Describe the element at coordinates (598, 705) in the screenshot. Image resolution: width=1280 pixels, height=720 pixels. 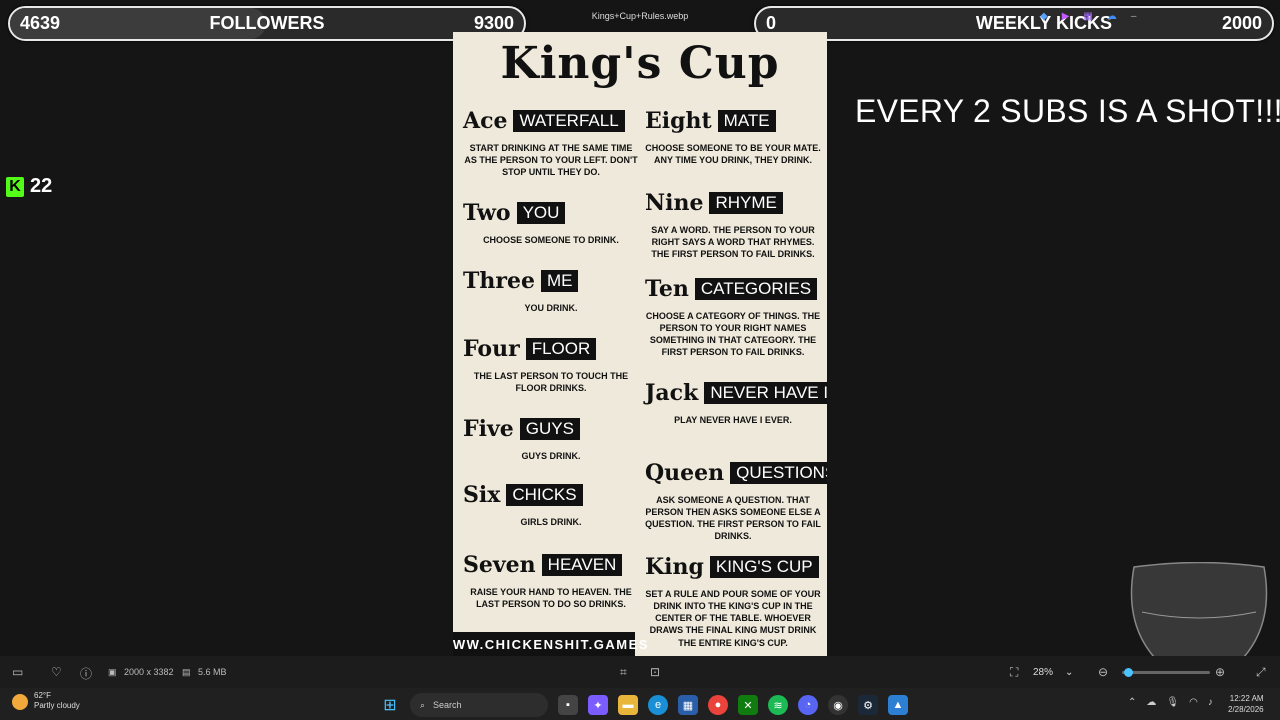
I see `copilot-icon: ✦` at that location.